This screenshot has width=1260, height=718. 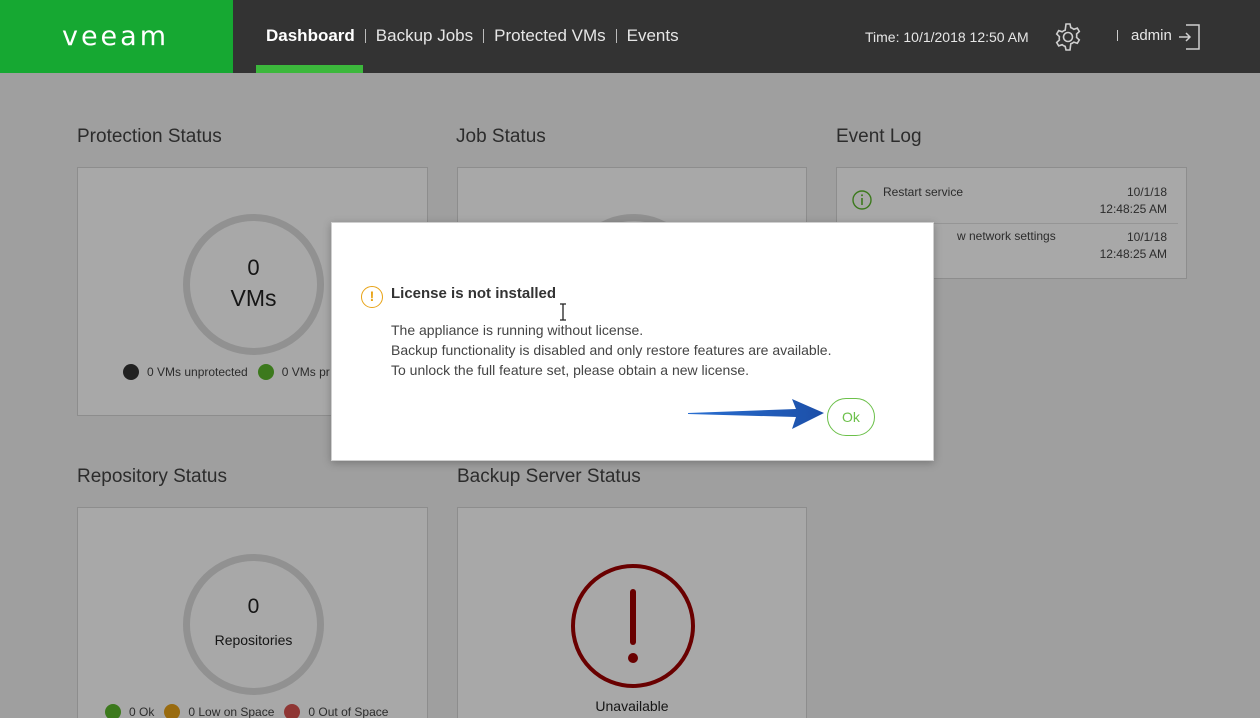 What do you see at coordinates (947, 37) in the screenshot?
I see `server-time: Time: 10/1/2018 12:50 AM` at bounding box center [947, 37].